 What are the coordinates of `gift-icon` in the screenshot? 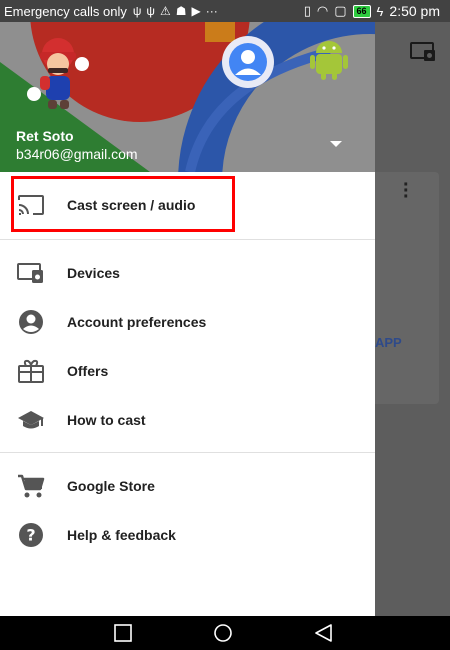 It's located at (31, 371).